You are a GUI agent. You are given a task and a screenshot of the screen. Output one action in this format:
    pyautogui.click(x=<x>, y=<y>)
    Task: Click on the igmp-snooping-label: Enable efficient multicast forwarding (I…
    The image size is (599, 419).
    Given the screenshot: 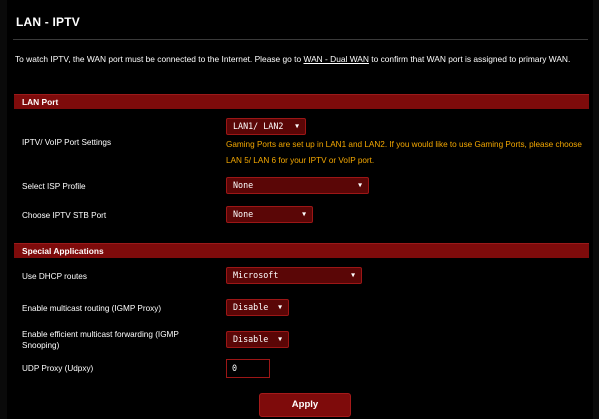 What is the action you would take?
    pyautogui.click(x=100, y=340)
    